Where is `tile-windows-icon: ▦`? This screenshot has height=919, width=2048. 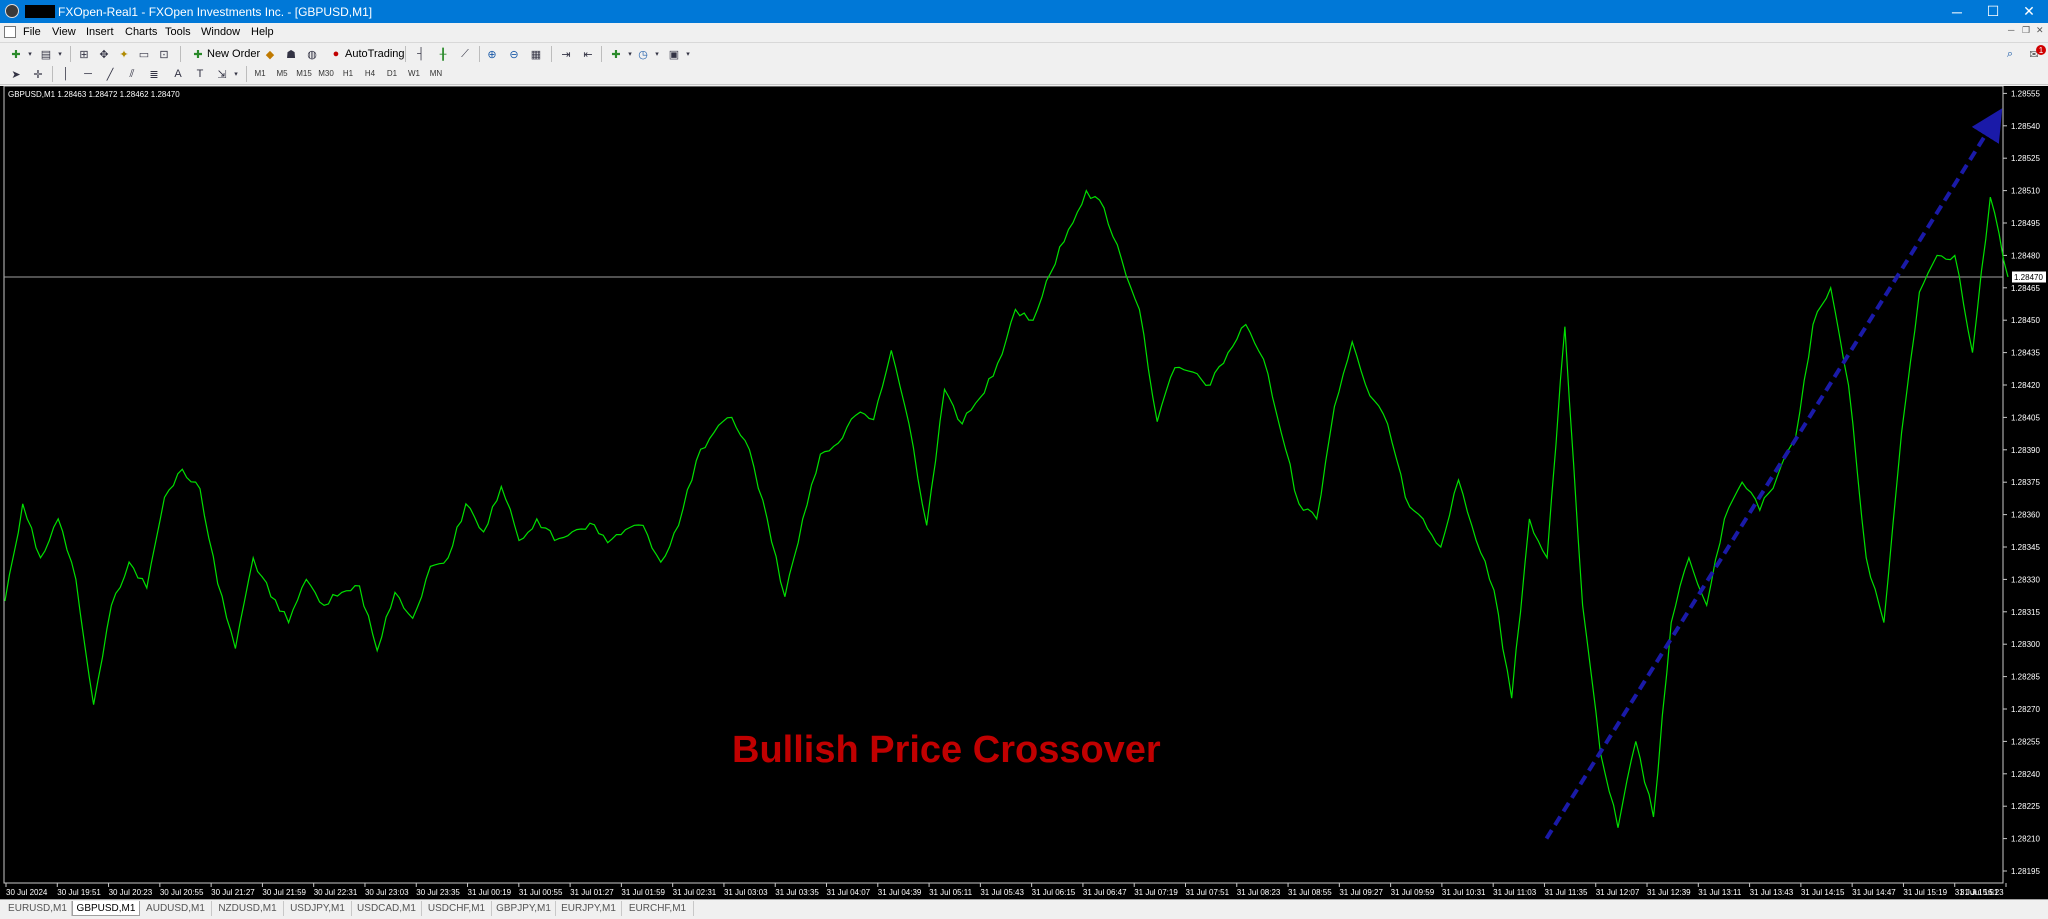 tile-windows-icon: ▦ is located at coordinates (536, 54).